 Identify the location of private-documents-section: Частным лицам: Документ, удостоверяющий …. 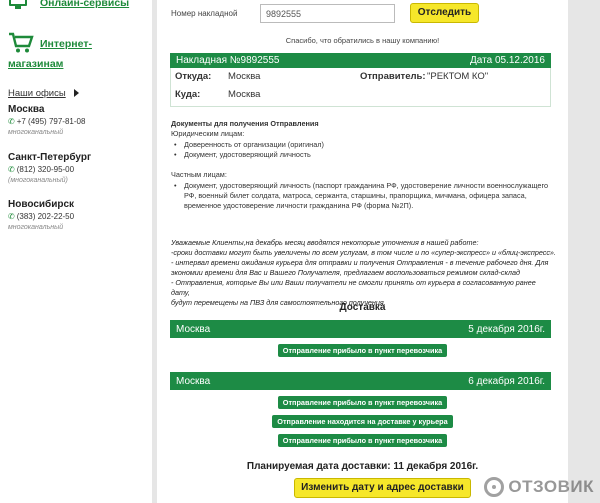
(359, 190).